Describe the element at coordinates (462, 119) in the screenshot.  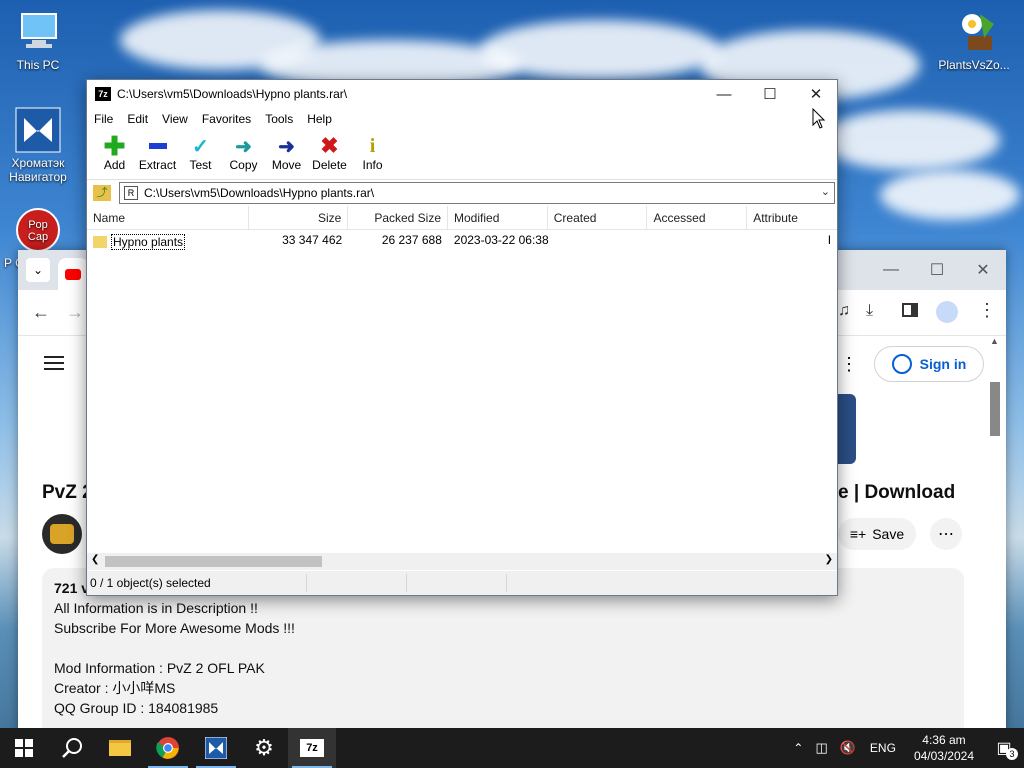
I see `menubar: File Edit View Favorites Tools Help` at that location.